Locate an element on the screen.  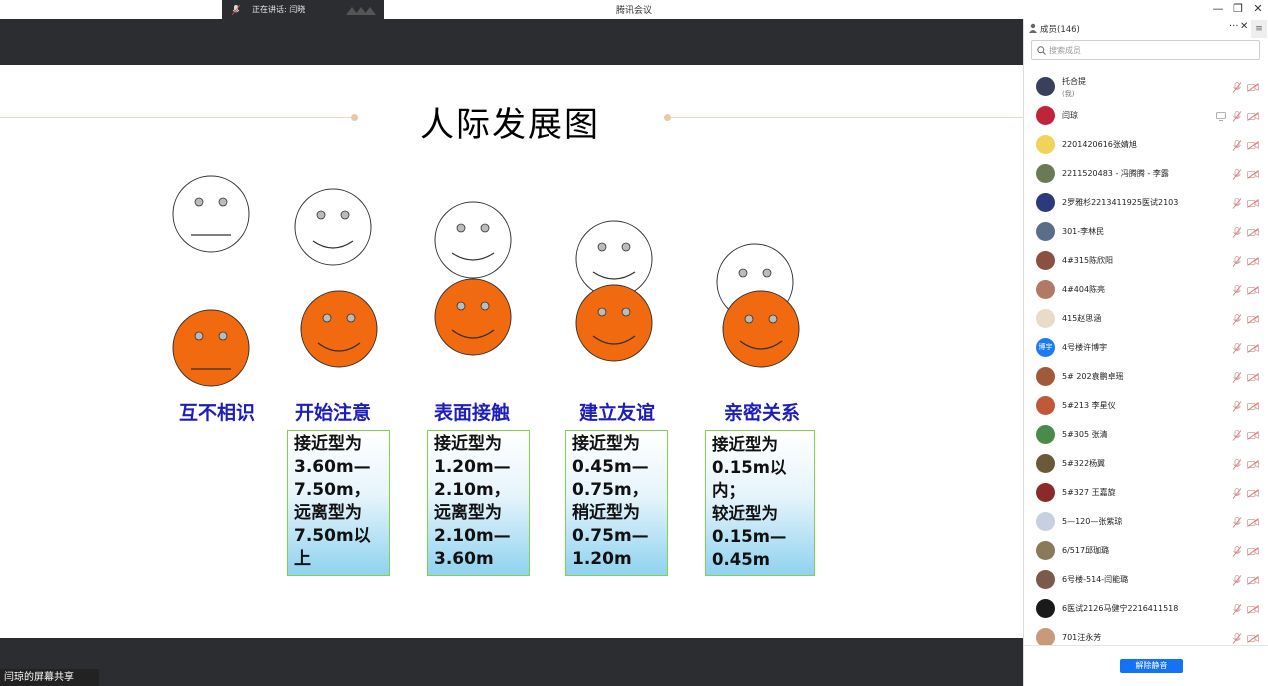
member-row: 701汪永芳 is located at coordinates (1146, 634).